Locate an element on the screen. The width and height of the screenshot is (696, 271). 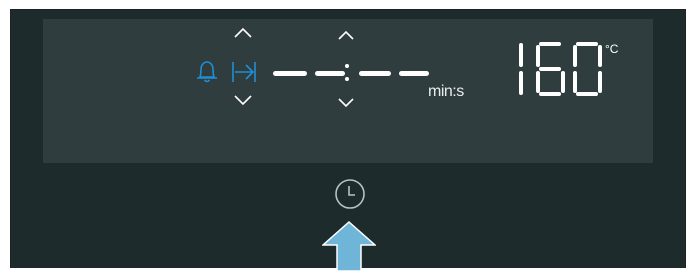
colon-bottom-dot is located at coordinates (347, 79).